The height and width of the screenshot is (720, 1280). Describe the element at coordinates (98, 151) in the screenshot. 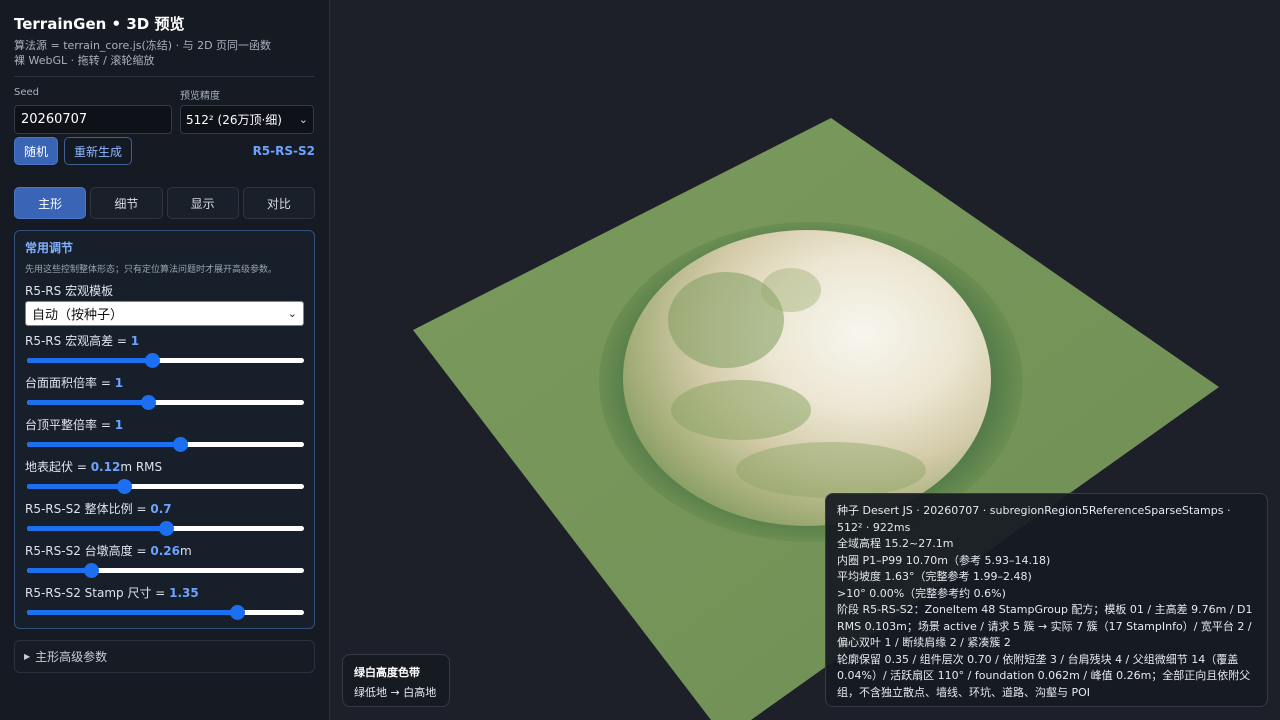

I see `regenerate-button: 重新生成` at that location.